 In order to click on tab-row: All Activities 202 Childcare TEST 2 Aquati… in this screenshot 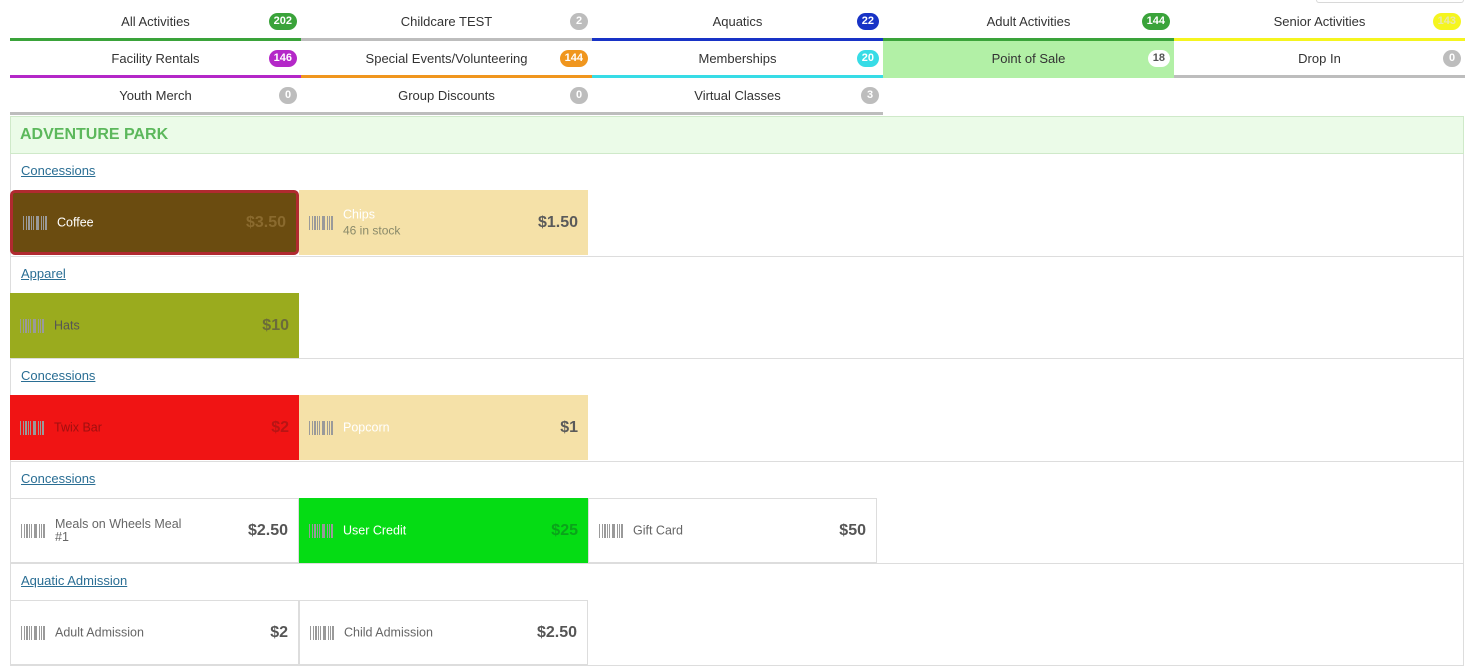, I will do `click(737, 22)`.